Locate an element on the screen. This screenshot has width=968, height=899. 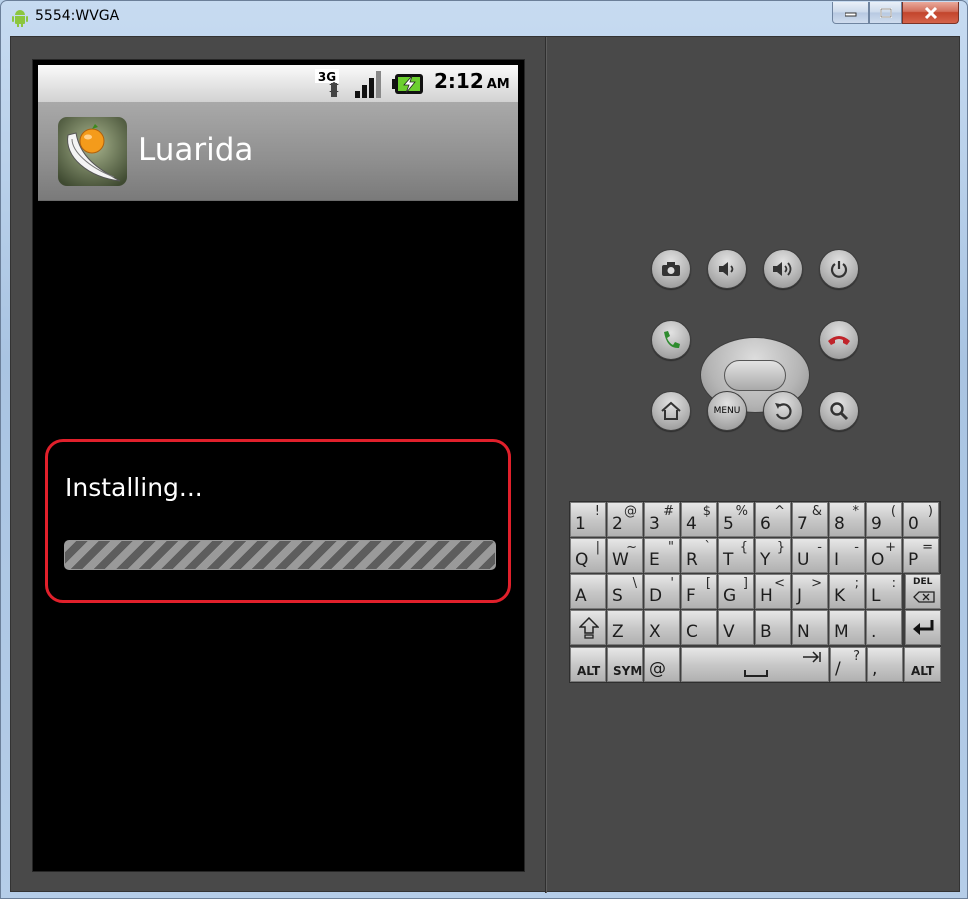
luarida-logo-icon is located at coordinates (92, 151).